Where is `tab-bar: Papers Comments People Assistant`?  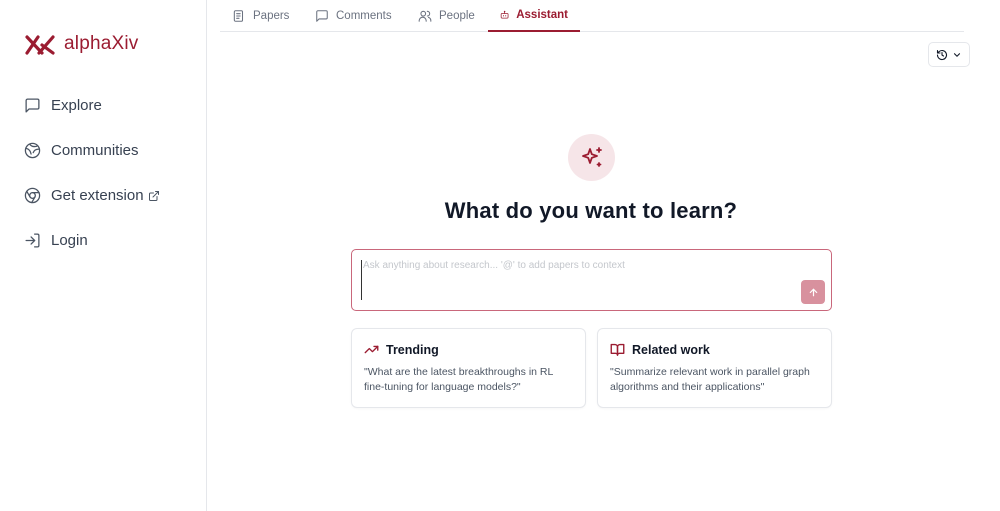 tab-bar: Papers Comments People Assistant is located at coordinates (592, 16).